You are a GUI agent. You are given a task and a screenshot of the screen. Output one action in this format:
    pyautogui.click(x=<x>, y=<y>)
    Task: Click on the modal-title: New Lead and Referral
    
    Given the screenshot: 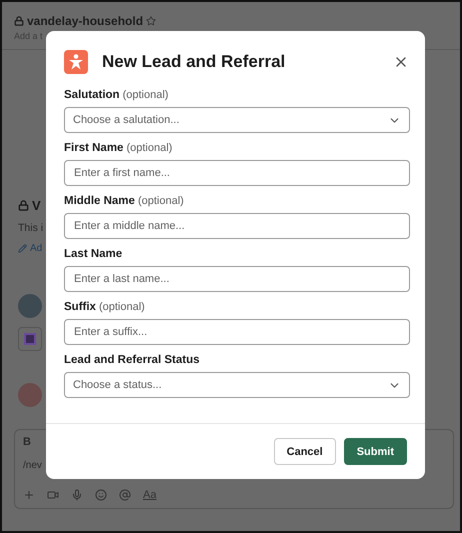 What is the action you would take?
    pyautogui.click(x=194, y=62)
    